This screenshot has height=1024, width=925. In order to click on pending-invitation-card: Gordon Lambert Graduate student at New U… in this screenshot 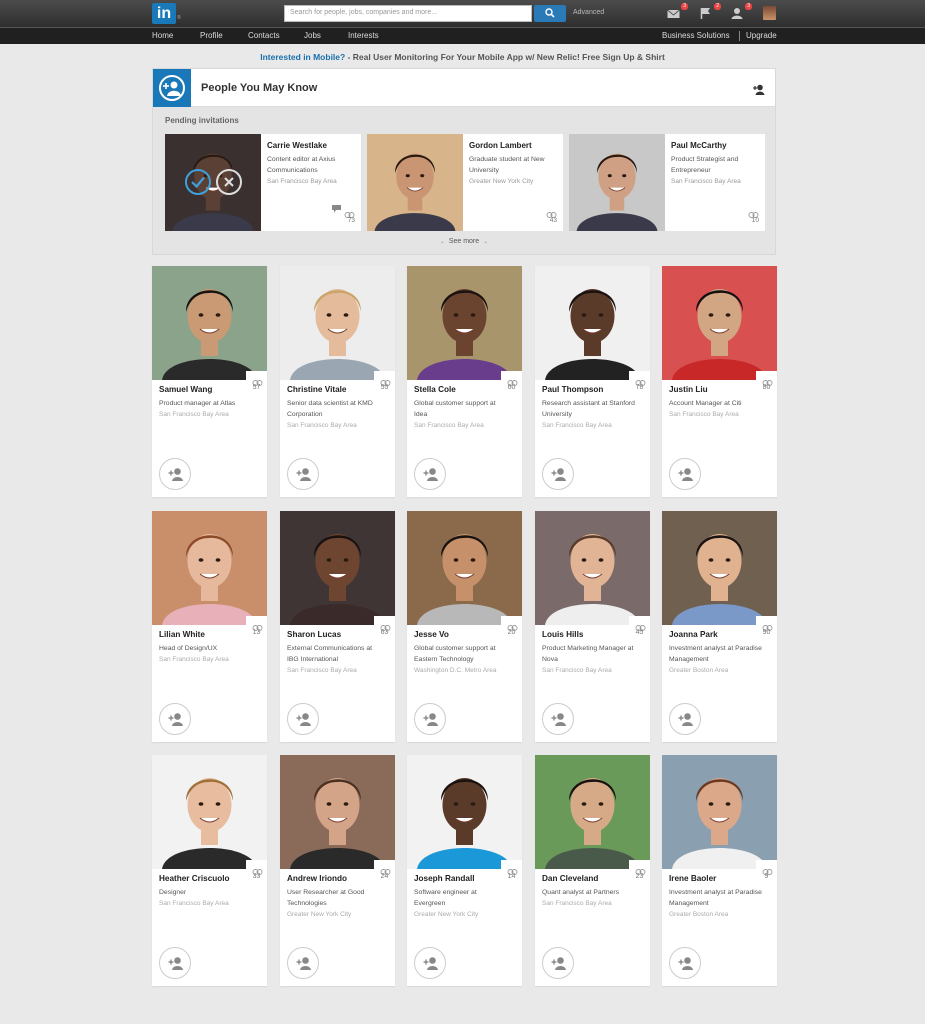, I will do `click(464, 182)`.